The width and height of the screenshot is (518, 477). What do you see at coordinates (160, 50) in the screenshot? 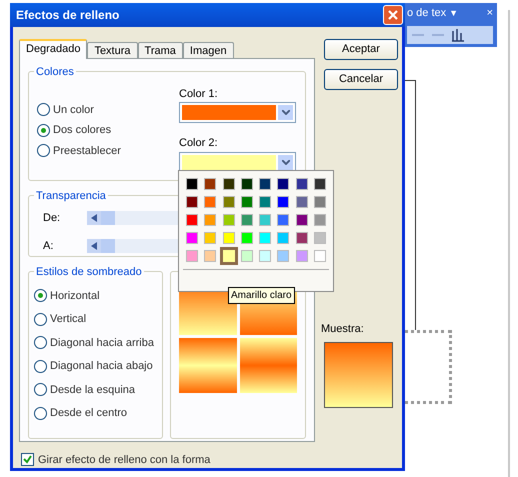
I see `tab: Trama` at bounding box center [160, 50].